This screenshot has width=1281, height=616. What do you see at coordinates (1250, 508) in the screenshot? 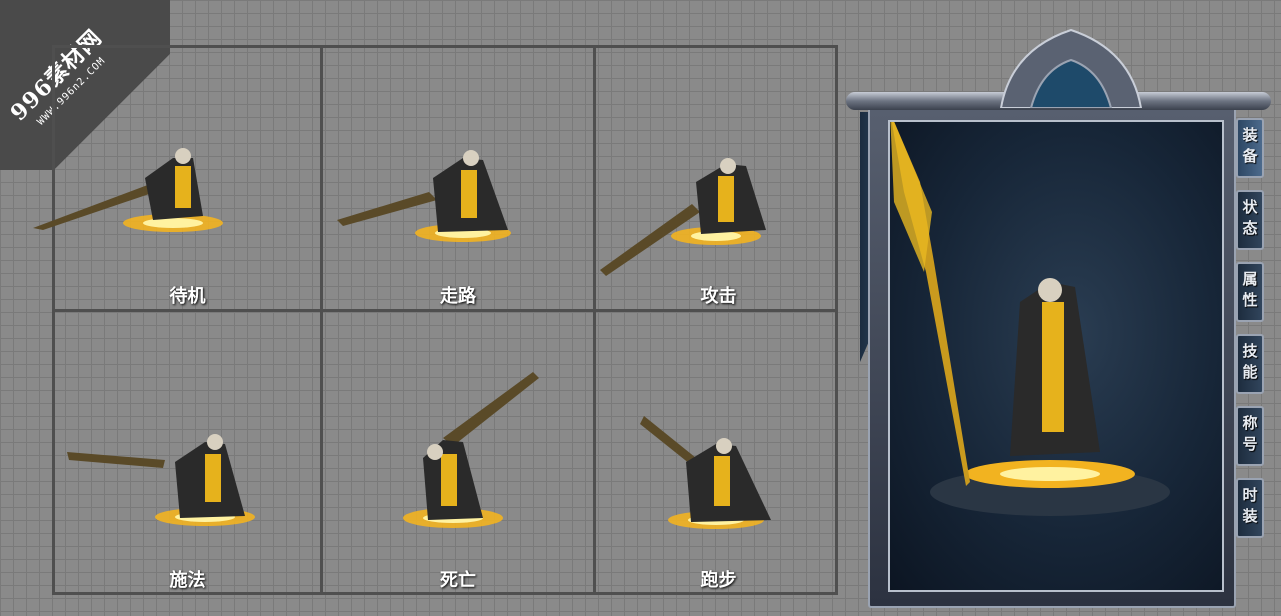
I see `tab-fashion: 时装` at bounding box center [1250, 508].